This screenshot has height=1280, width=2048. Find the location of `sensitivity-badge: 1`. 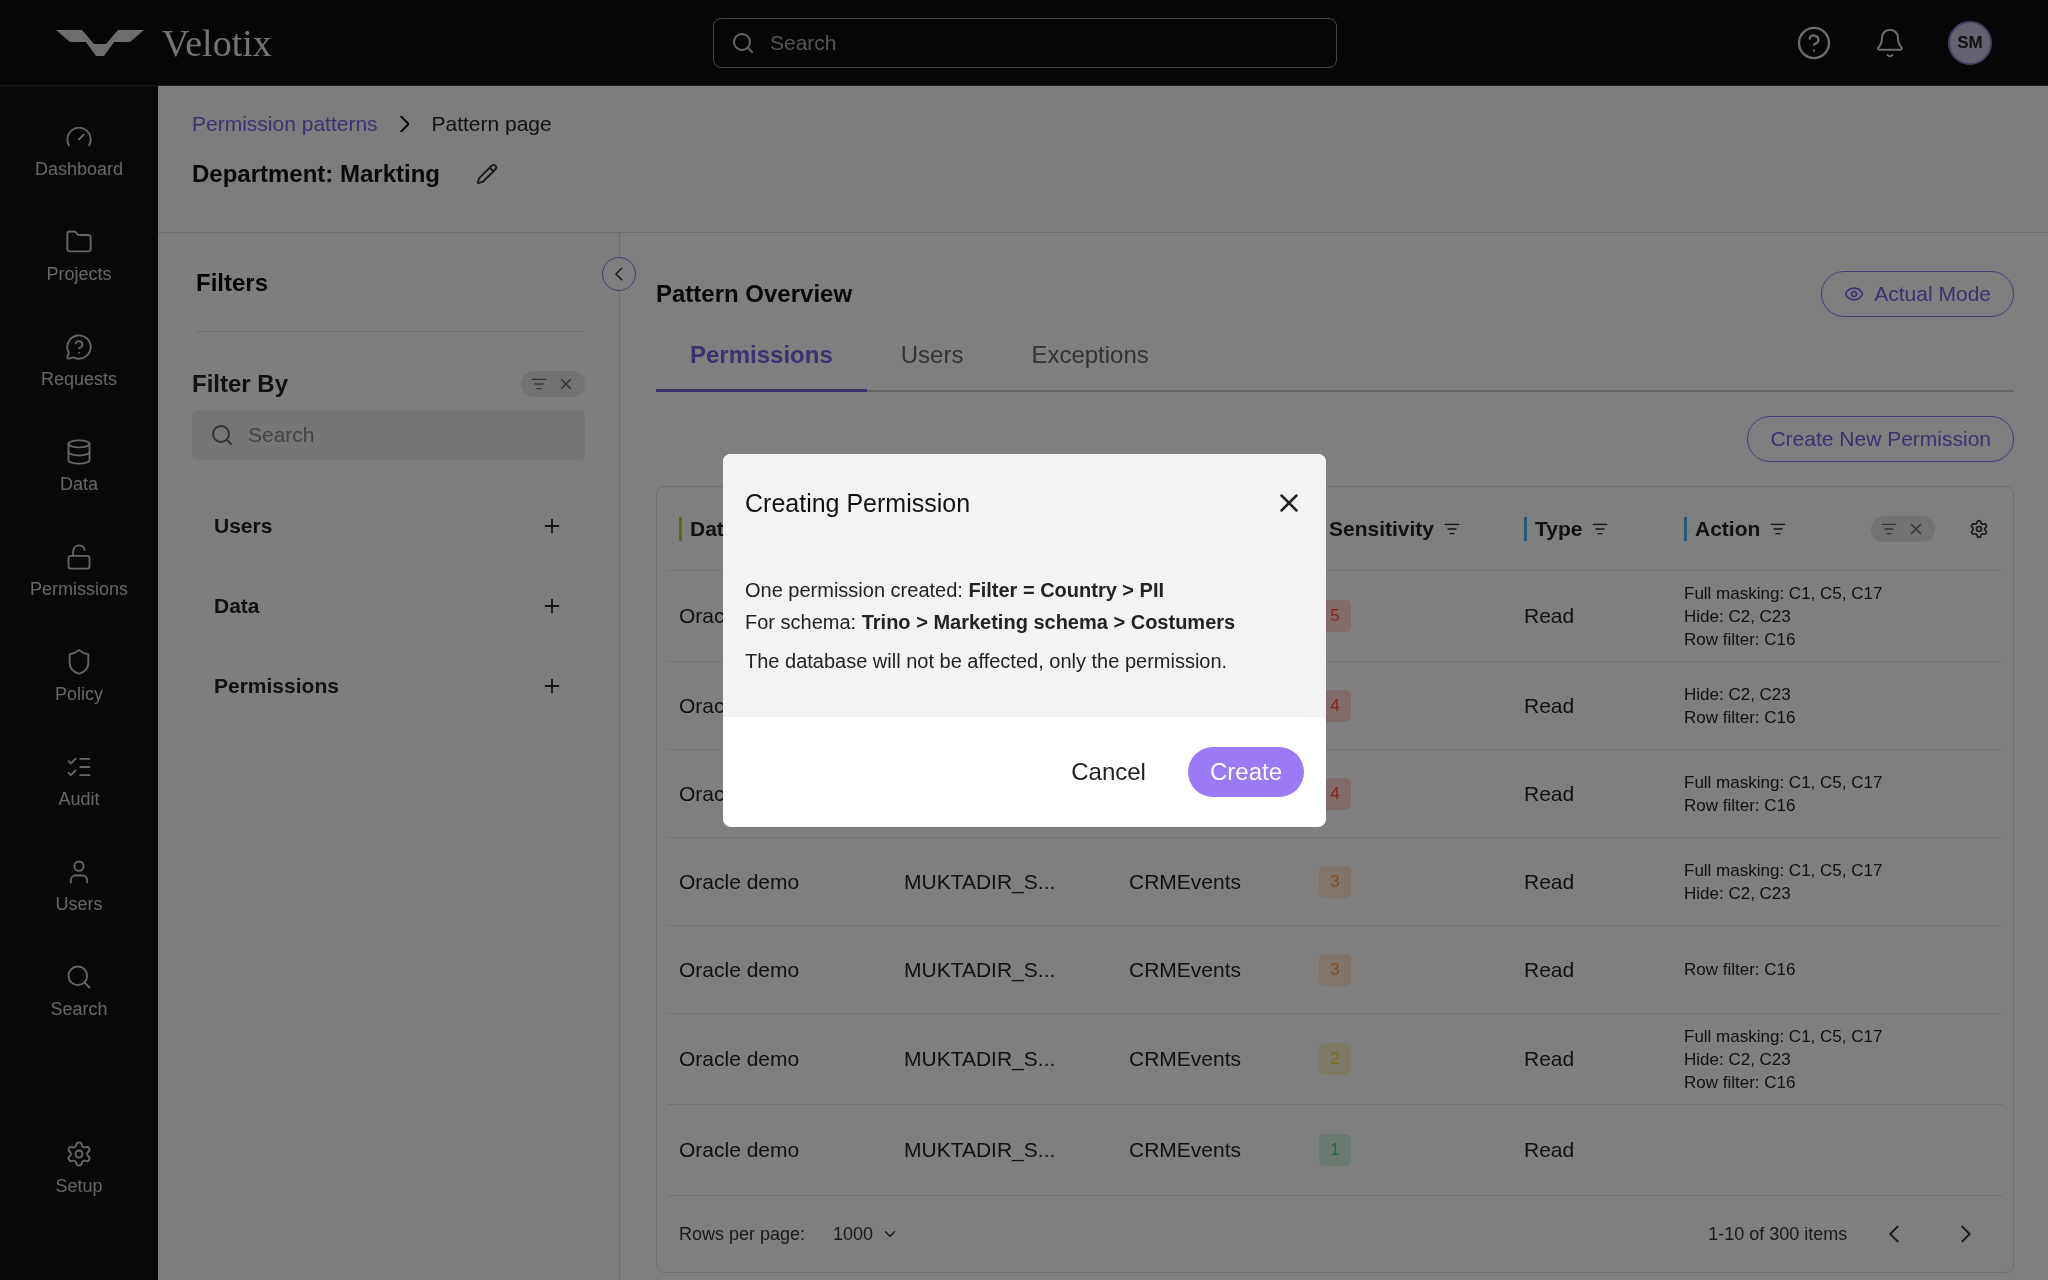

sensitivity-badge: 1 is located at coordinates (1335, 1150).